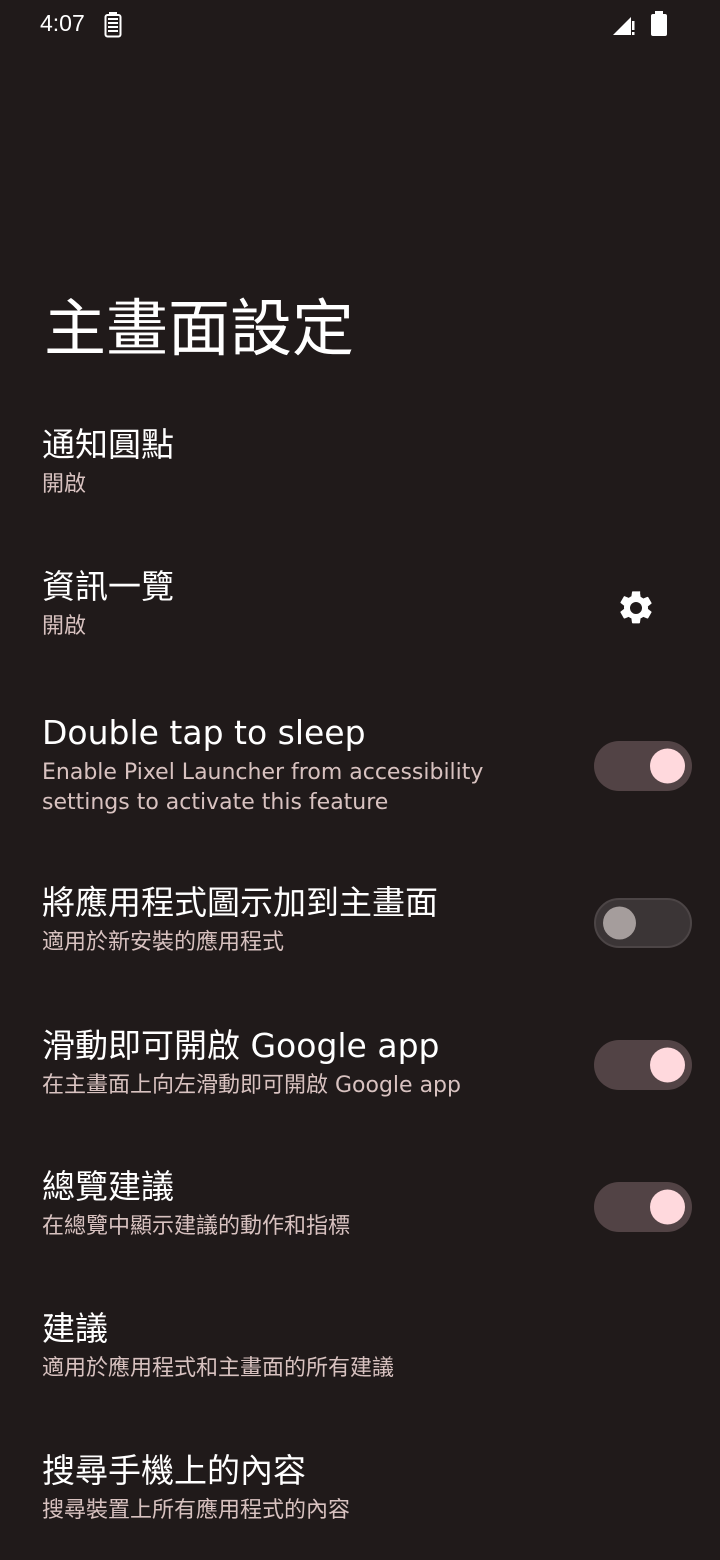 The width and height of the screenshot is (720, 1560). Describe the element at coordinates (163, 942) in the screenshot. I see `setting-subtitle: 適用於新安裝的應用程式` at that location.